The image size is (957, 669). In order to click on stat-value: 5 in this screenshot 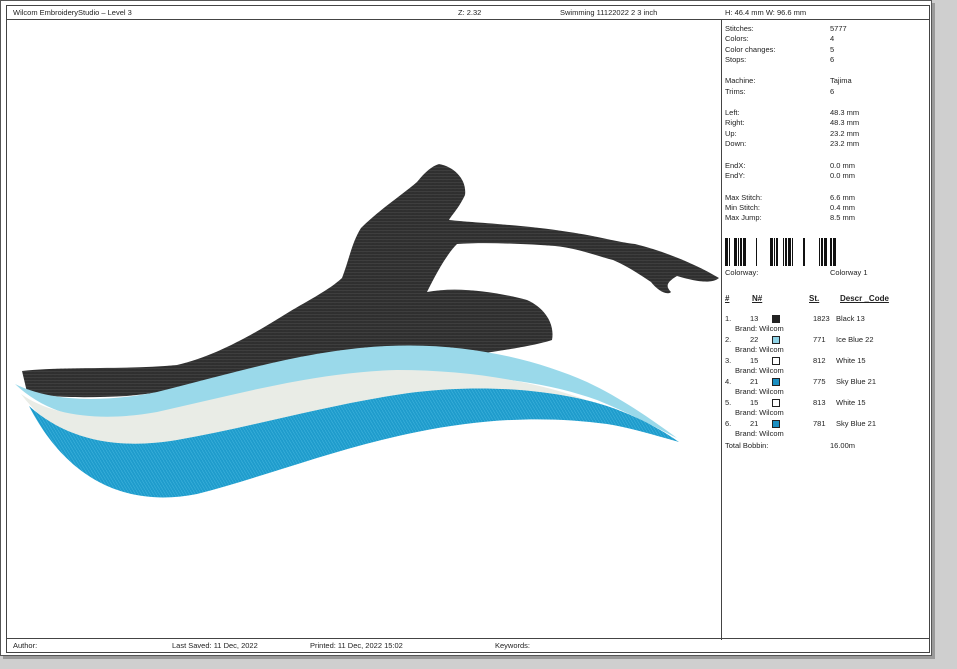, I will do `click(832, 49)`.